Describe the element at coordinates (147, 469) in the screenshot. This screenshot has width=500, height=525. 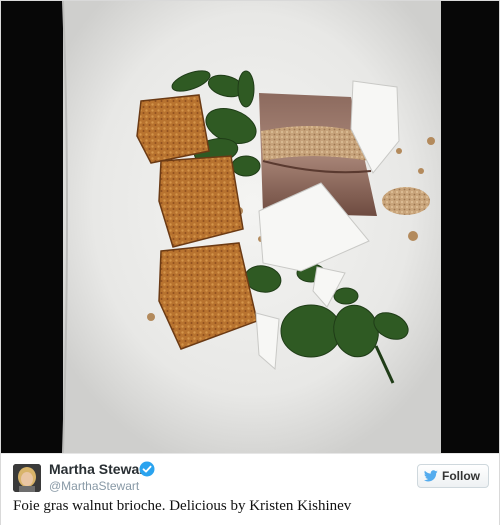
I see `verified-check-icon` at that location.